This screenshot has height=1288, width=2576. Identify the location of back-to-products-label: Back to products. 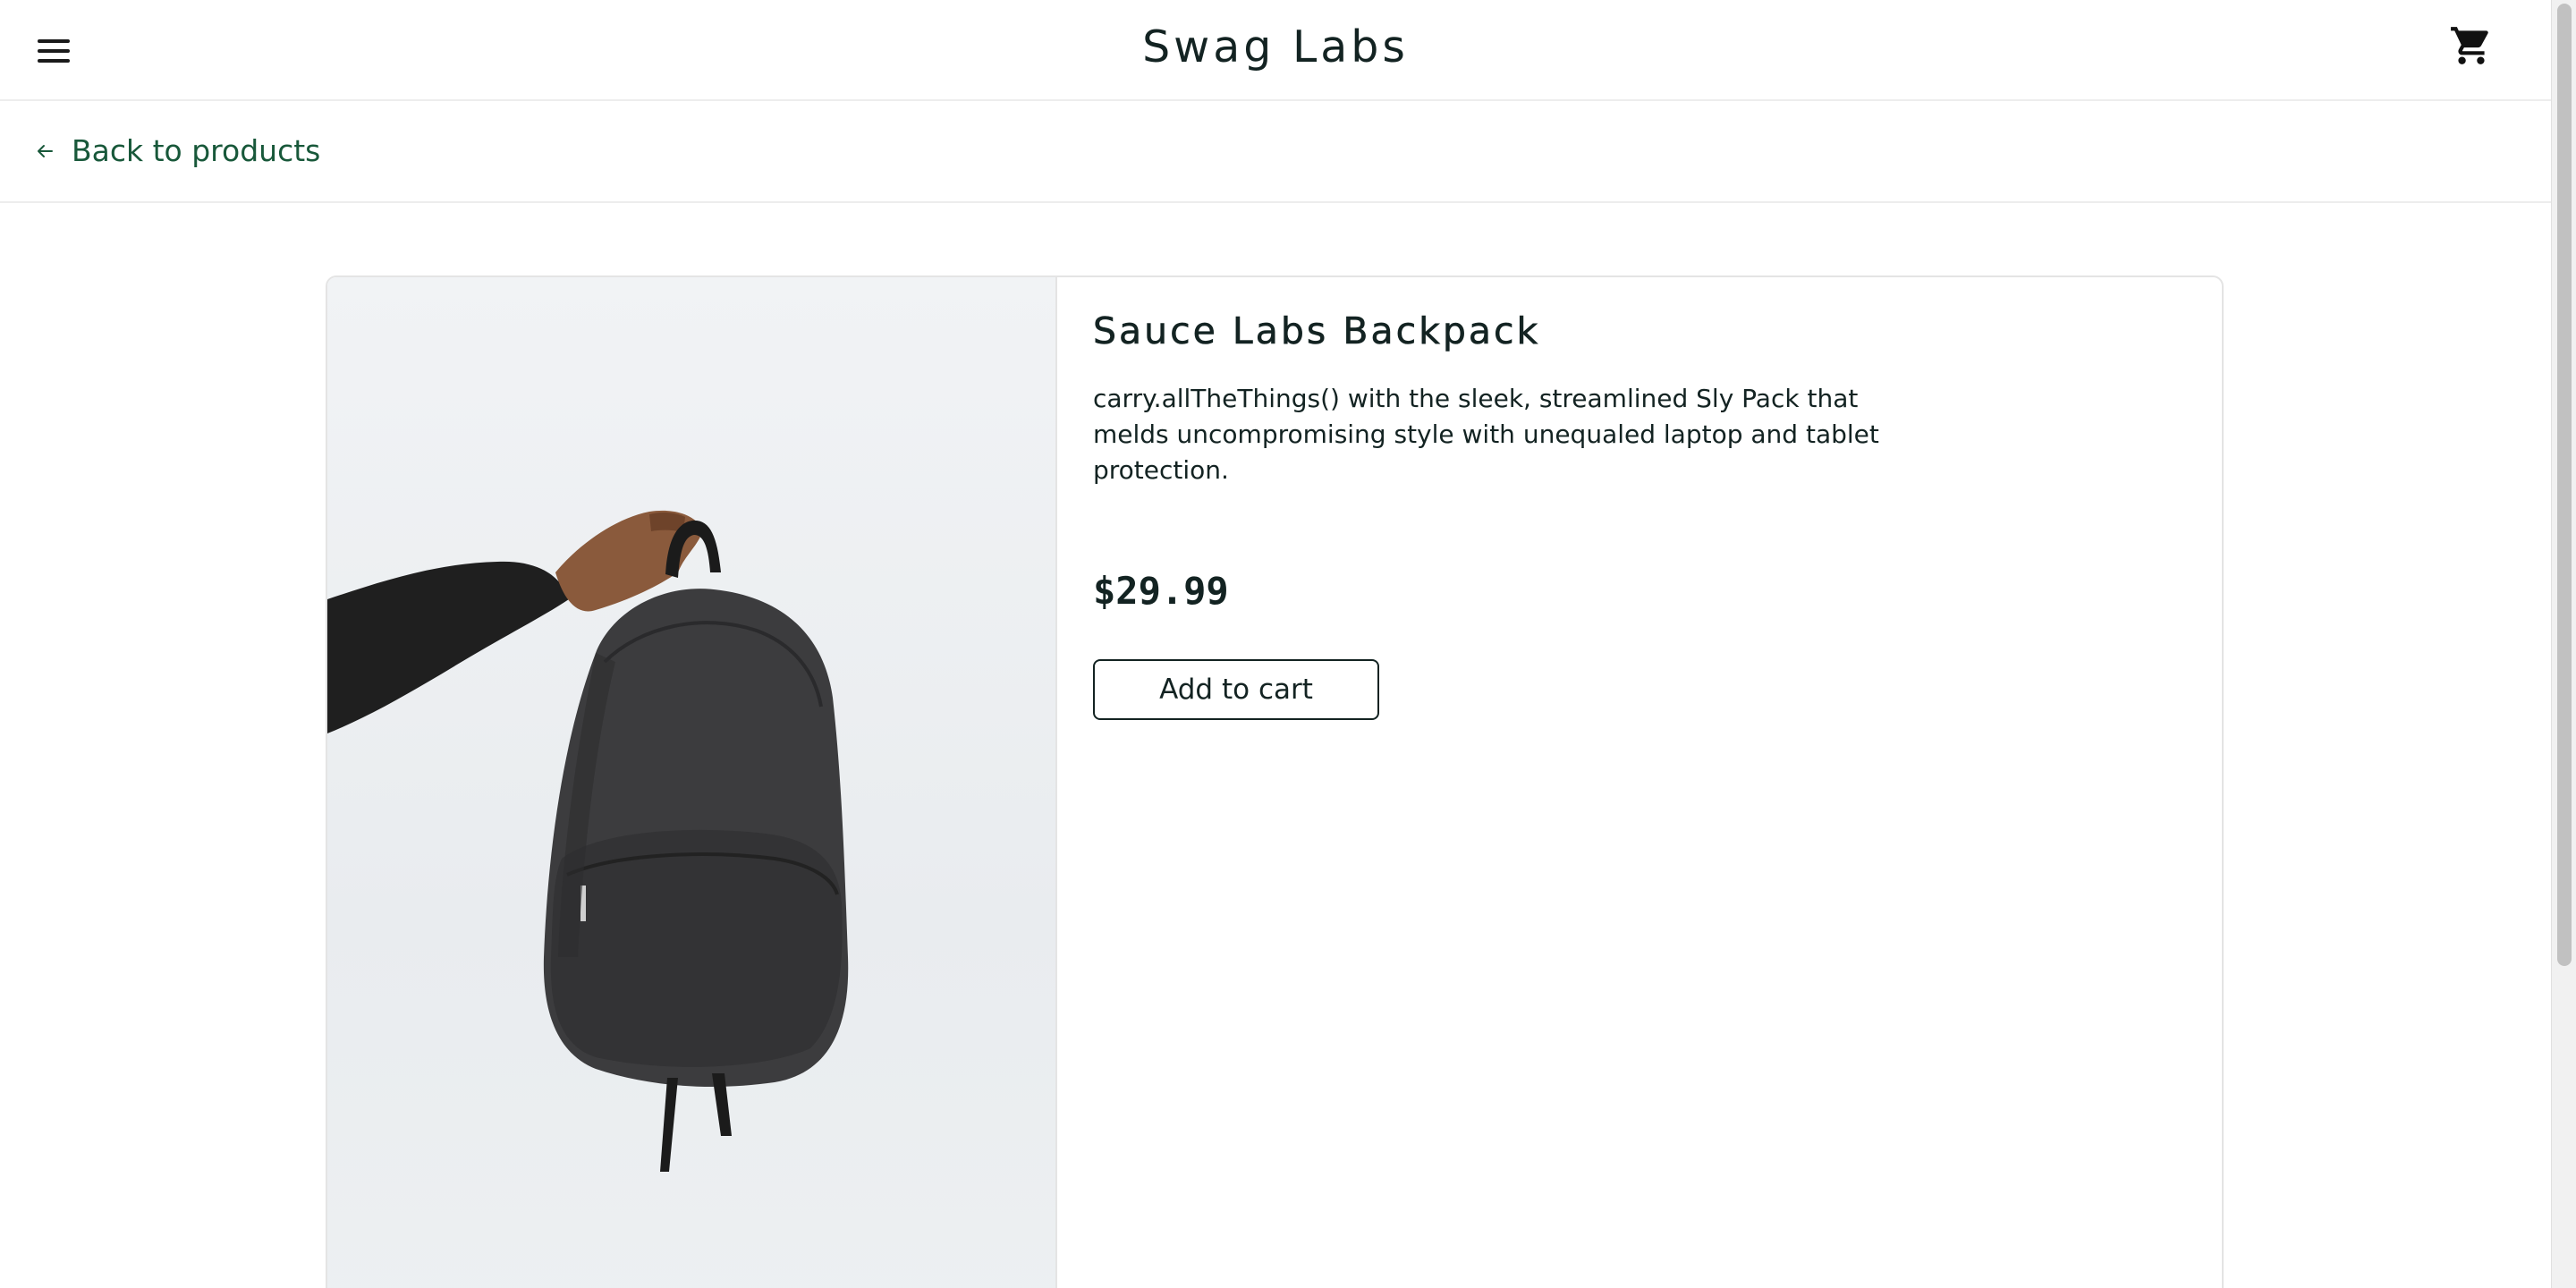
(196, 150).